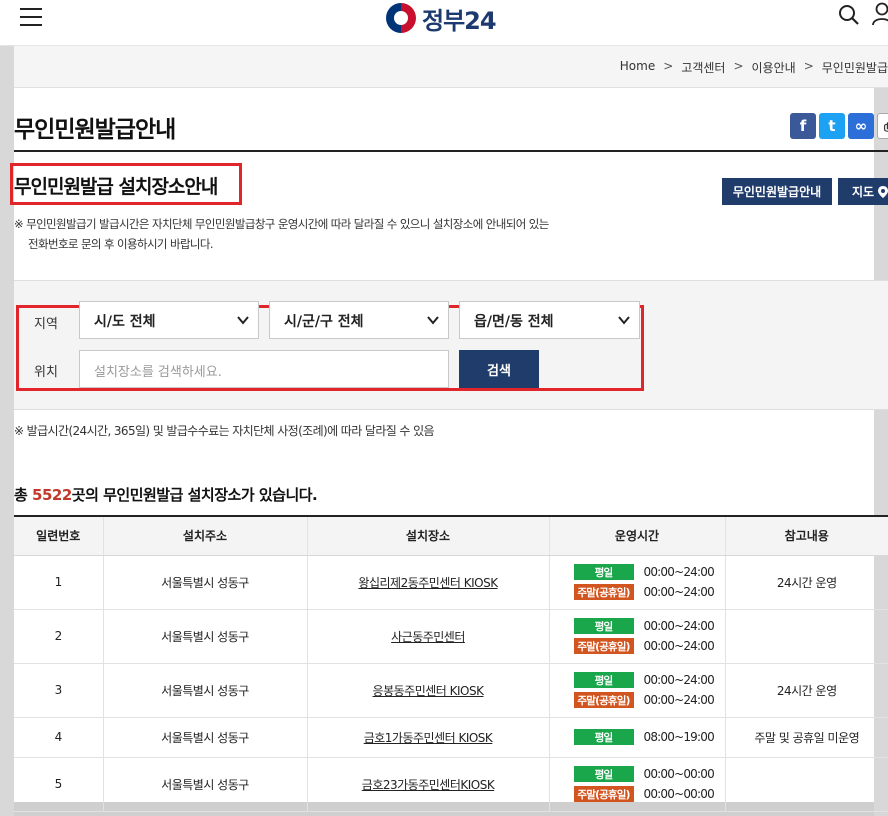 This screenshot has width=888, height=816. I want to click on site-logo: 정부24, so click(441, 18).